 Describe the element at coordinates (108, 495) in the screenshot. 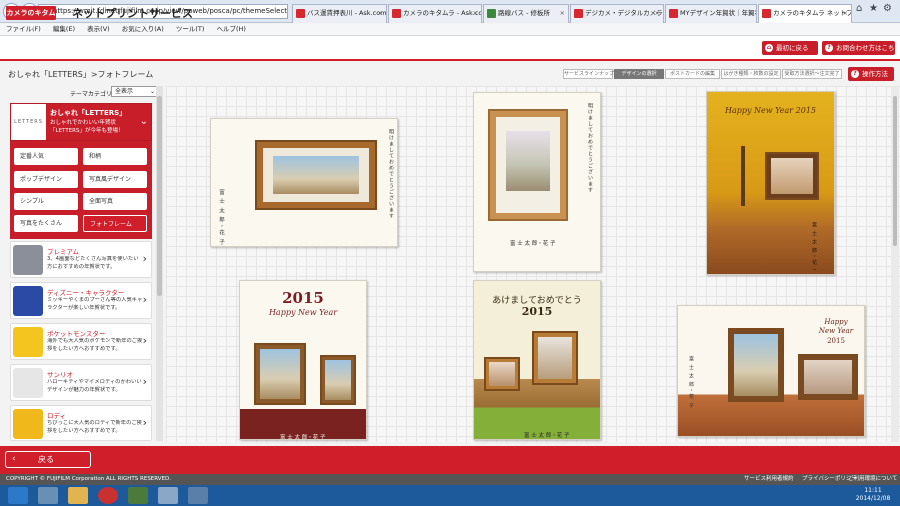

I see `app-taskbar-icon` at that location.